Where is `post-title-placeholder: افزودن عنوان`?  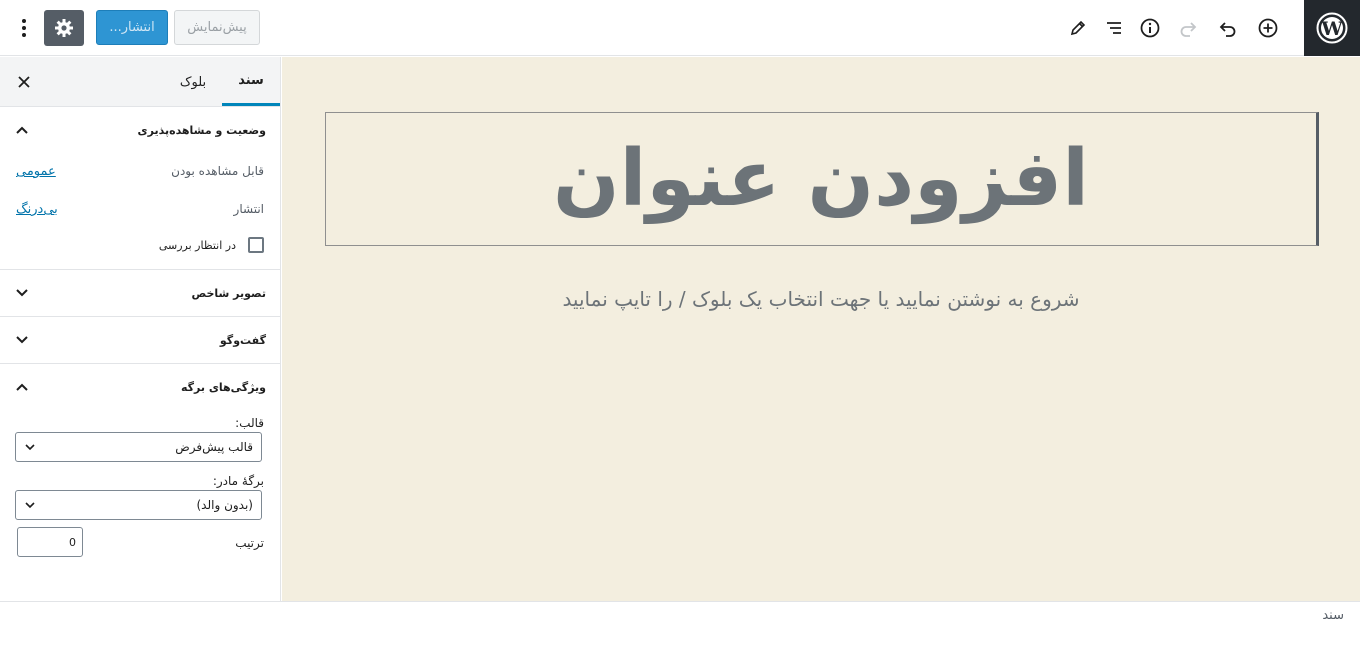
post-title-placeholder: افزودن عنوان is located at coordinates (821, 179).